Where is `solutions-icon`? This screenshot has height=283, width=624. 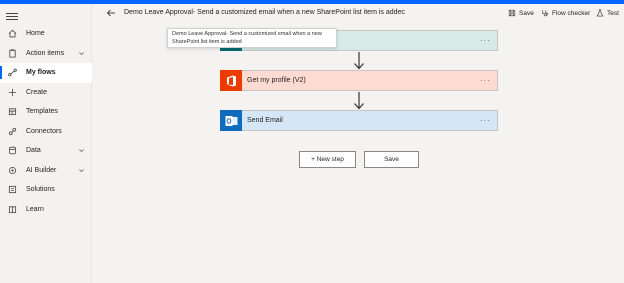 solutions-icon is located at coordinates (12, 189).